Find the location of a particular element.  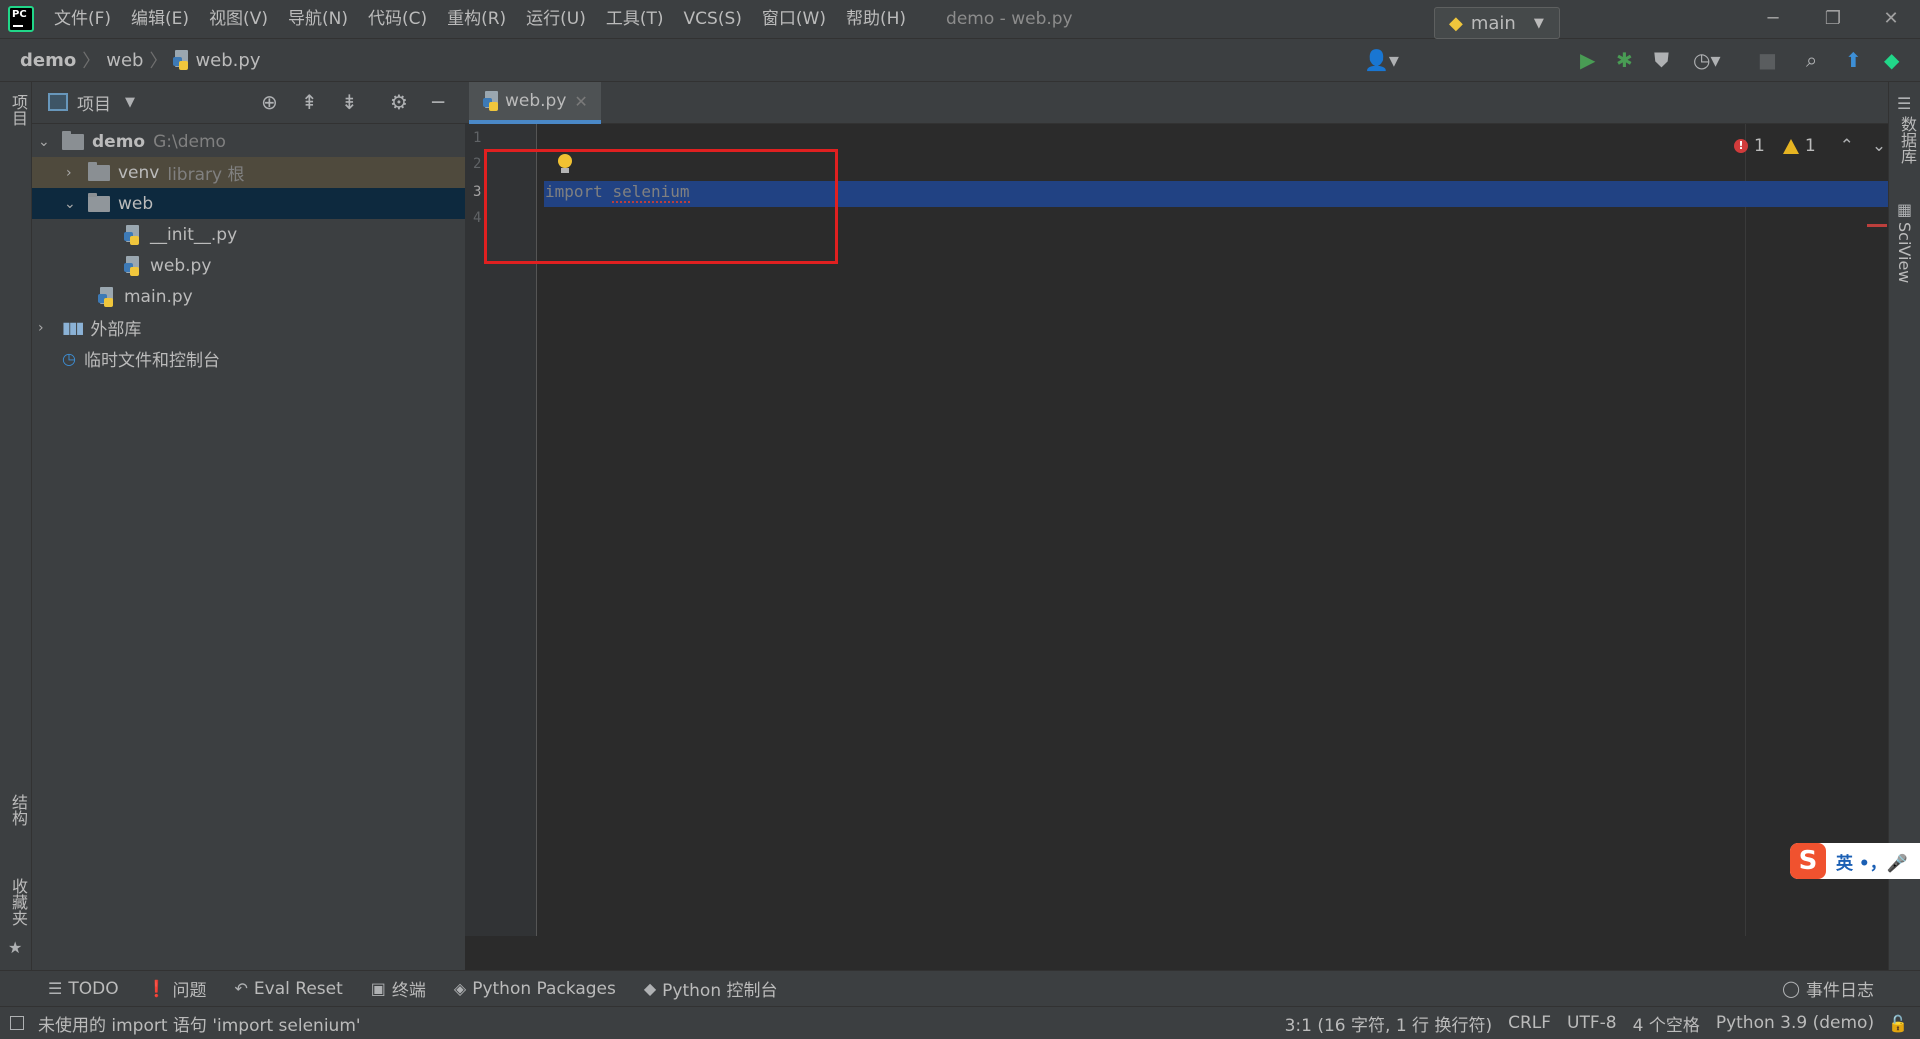

python-packages-button: ◈ Python Packages is located at coordinates (535, 989).